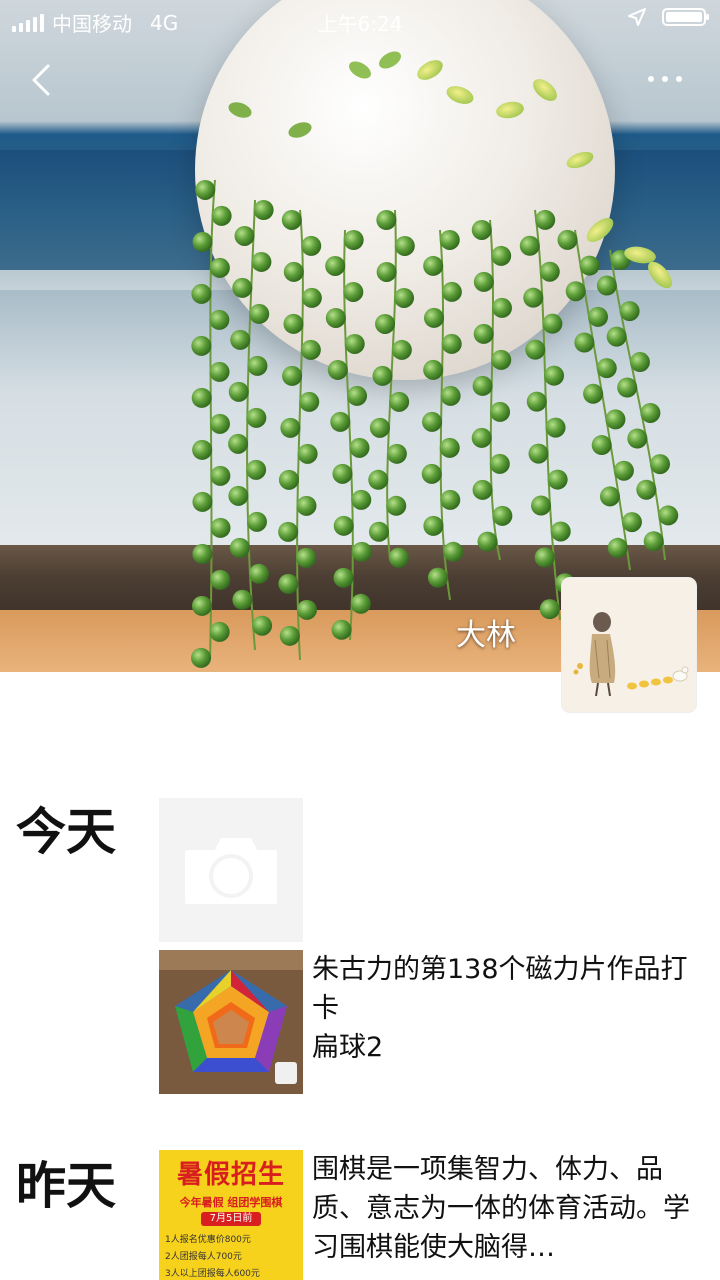 This screenshot has width=720, height=1280. What do you see at coordinates (231, 1202) in the screenshot?
I see `thumb-subtitle: 今年暑假 组团学围棋` at bounding box center [231, 1202].